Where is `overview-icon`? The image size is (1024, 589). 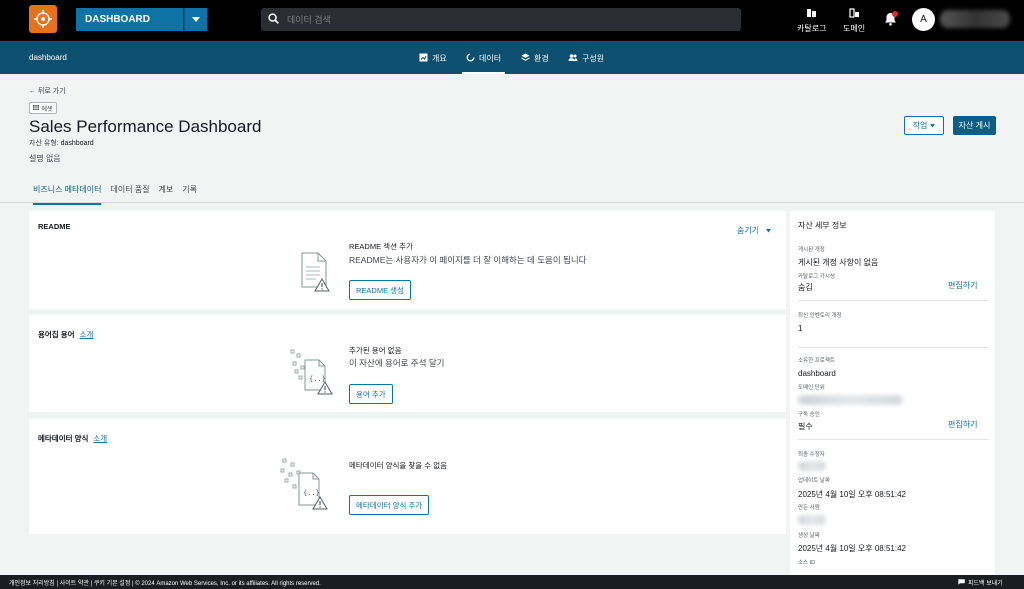
overview-icon is located at coordinates (423, 58).